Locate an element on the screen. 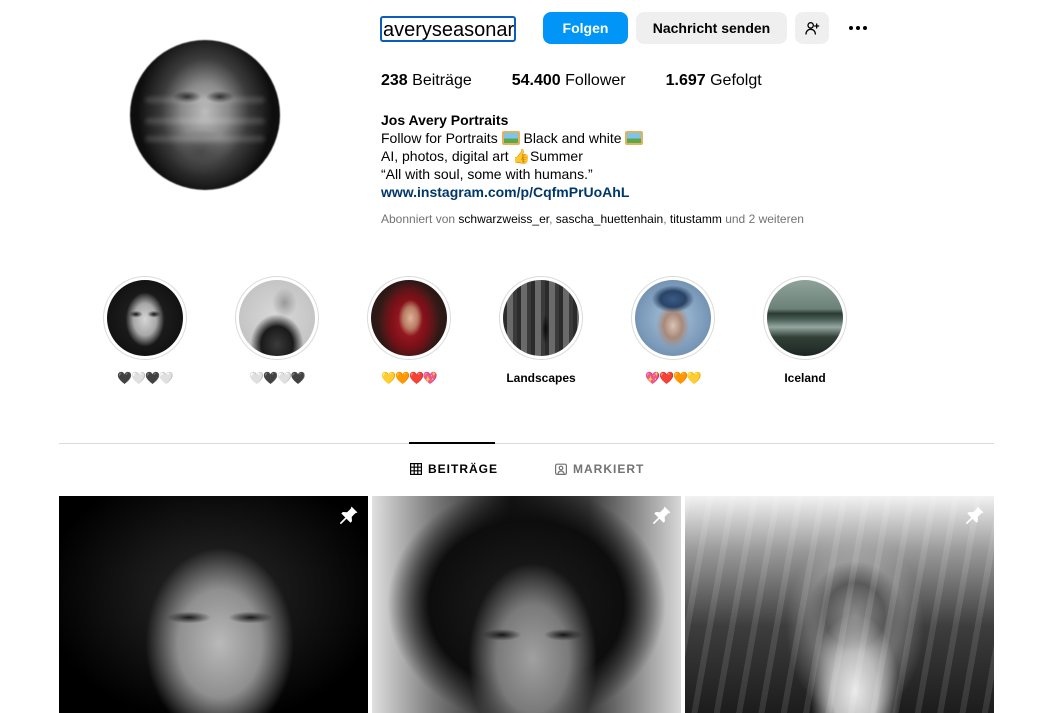 The height and width of the screenshot is (713, 1040). followed-by-prefix: Abonniert von is located at coordinates (420, 219).